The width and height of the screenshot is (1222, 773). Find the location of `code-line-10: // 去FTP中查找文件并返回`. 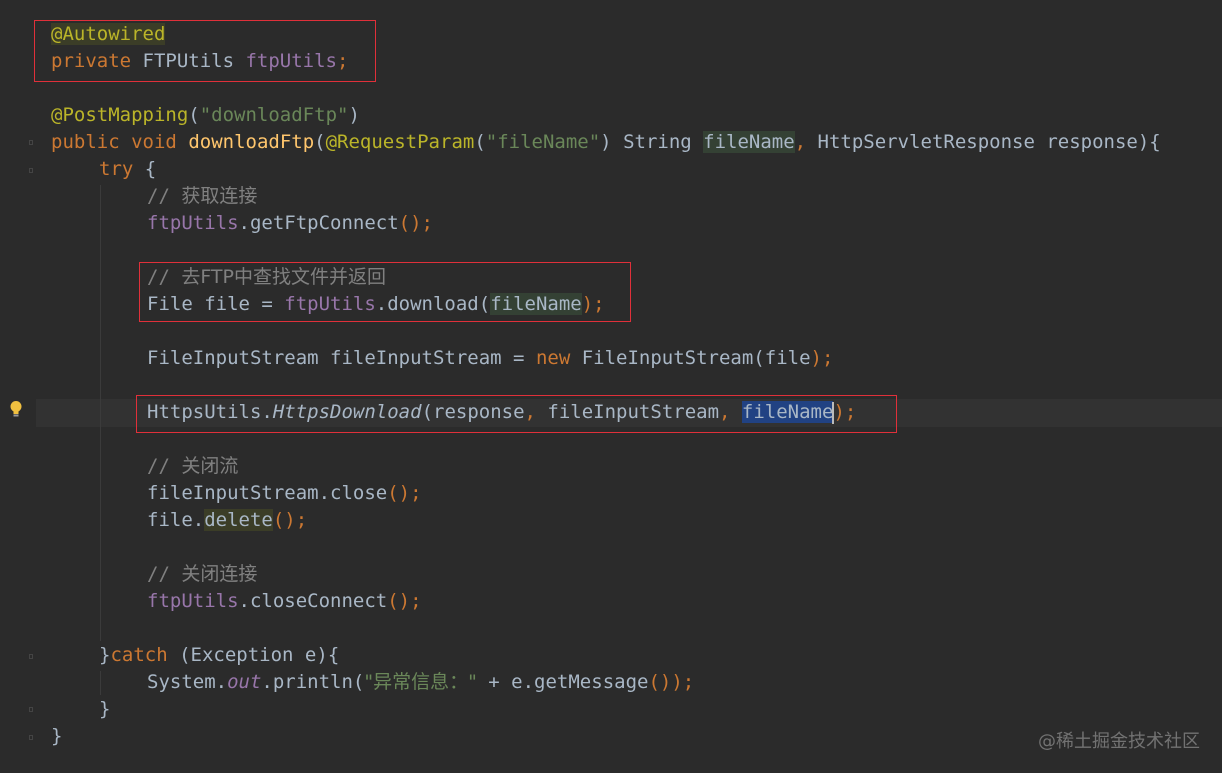

code-line-10: // 去FTP中查找文件并返回 is located at coordinates (266, 277).